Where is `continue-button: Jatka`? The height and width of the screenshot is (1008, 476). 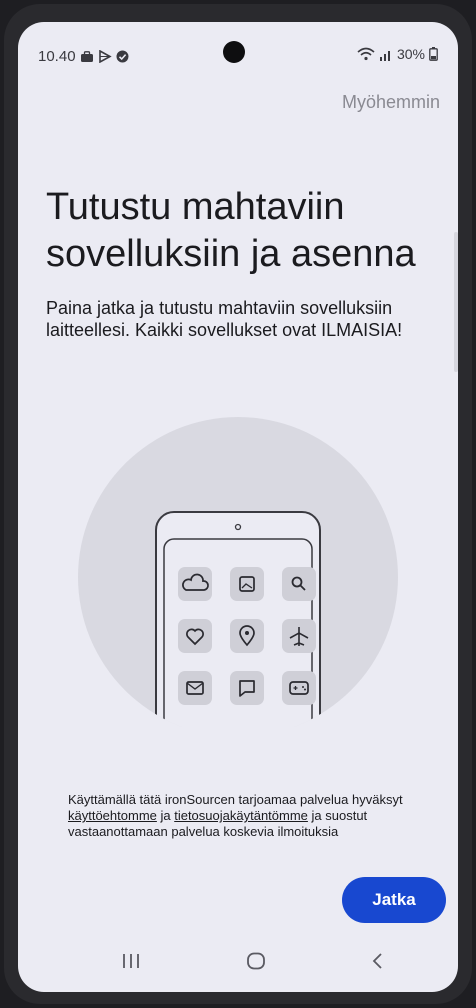 continue-button: Jatka is located at coordinates (394, 900).